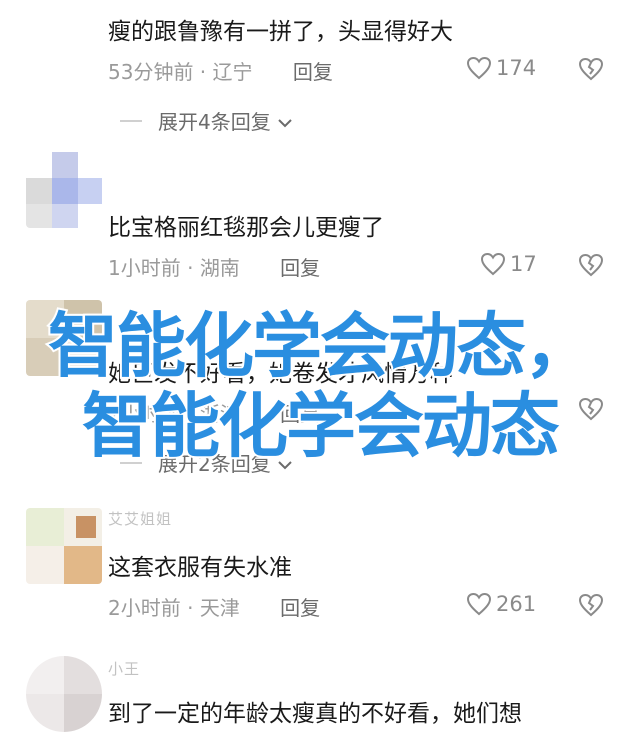  I want to click on comment-location: 湖南, so click(219, 268).